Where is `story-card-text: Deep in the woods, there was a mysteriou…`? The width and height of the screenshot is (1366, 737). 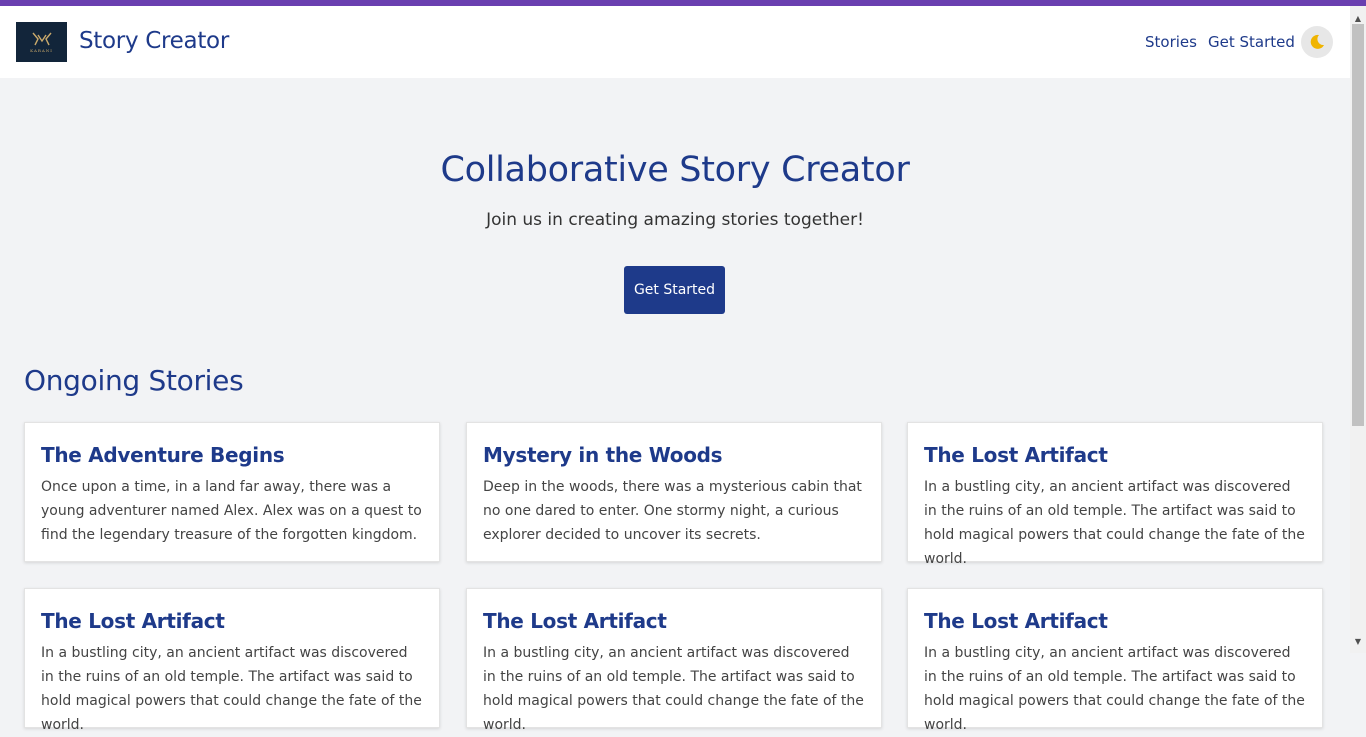 story-card-text: Deep in the woods, there was a mysteriou… is located at coordinates (672, 511).